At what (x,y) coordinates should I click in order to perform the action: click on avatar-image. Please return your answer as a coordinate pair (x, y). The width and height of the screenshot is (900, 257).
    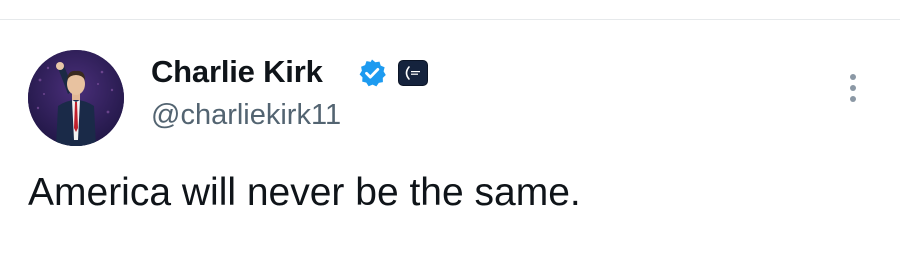
    Looking at the image, I should click on (76, 98).